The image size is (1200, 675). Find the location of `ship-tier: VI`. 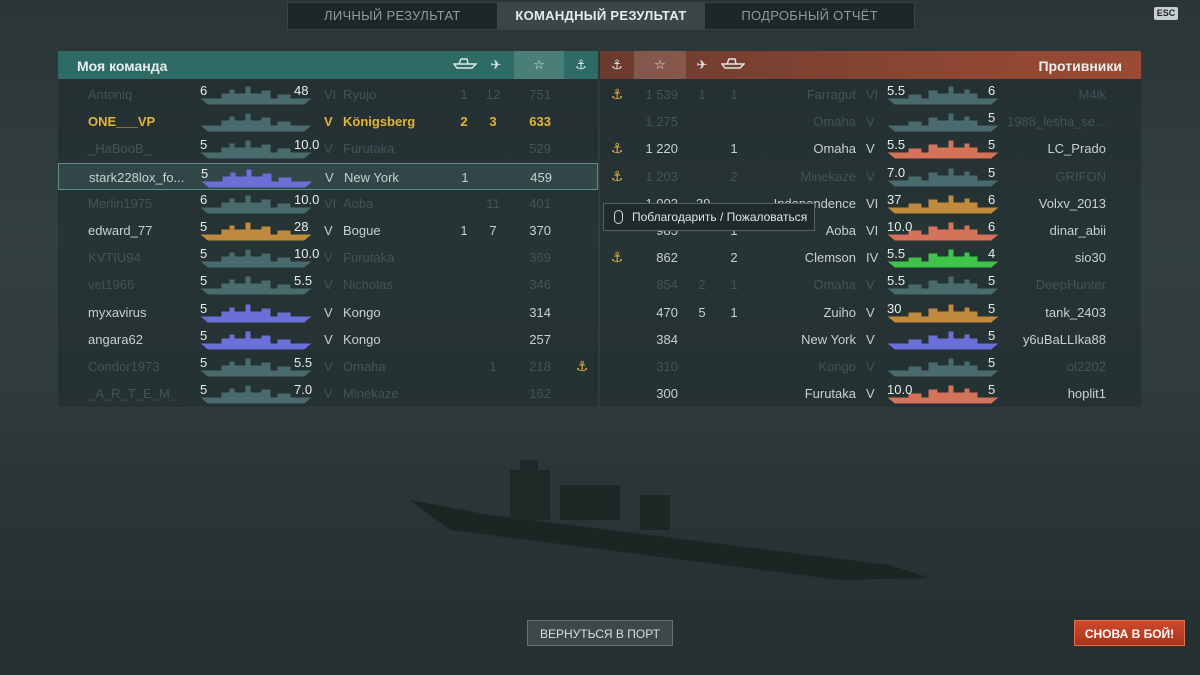

ship-tier: VI is located at coordinates (330, 203).